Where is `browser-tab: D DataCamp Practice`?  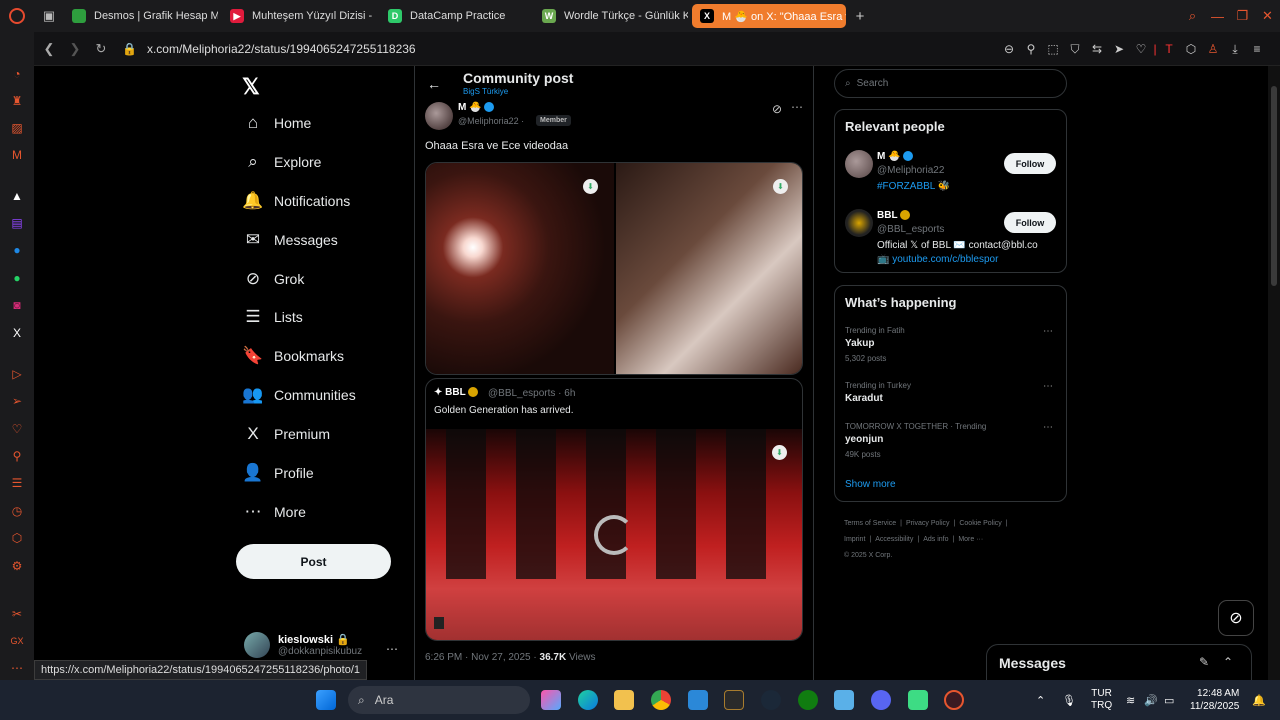
browser-tab: D DataCamp Practice is located at coordinates (455, 16).